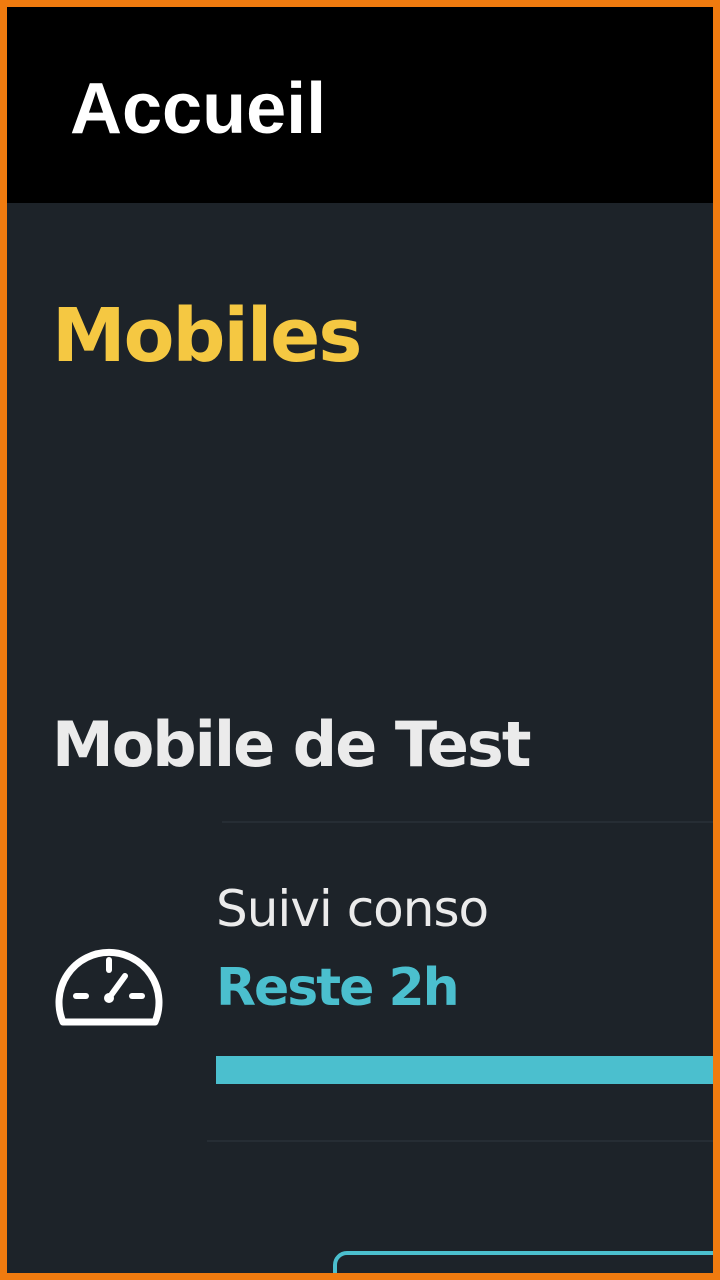 The height and width of the screenshot is (1280, 720). I want to click on page-title: Accueil, so click(198, 109).